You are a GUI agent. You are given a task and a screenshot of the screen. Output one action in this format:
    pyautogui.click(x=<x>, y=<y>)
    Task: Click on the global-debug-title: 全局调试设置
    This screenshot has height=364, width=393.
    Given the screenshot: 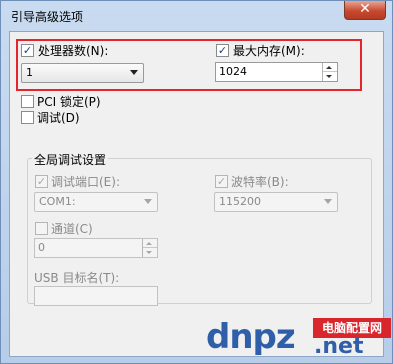 What is the action you would take?
    pyautogui.click(x=70, y=159)
    